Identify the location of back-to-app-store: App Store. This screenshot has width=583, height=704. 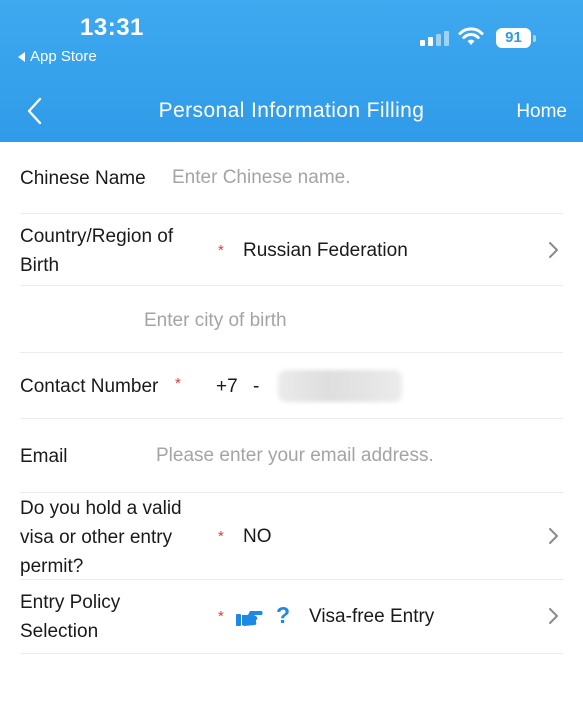
(57, 56).